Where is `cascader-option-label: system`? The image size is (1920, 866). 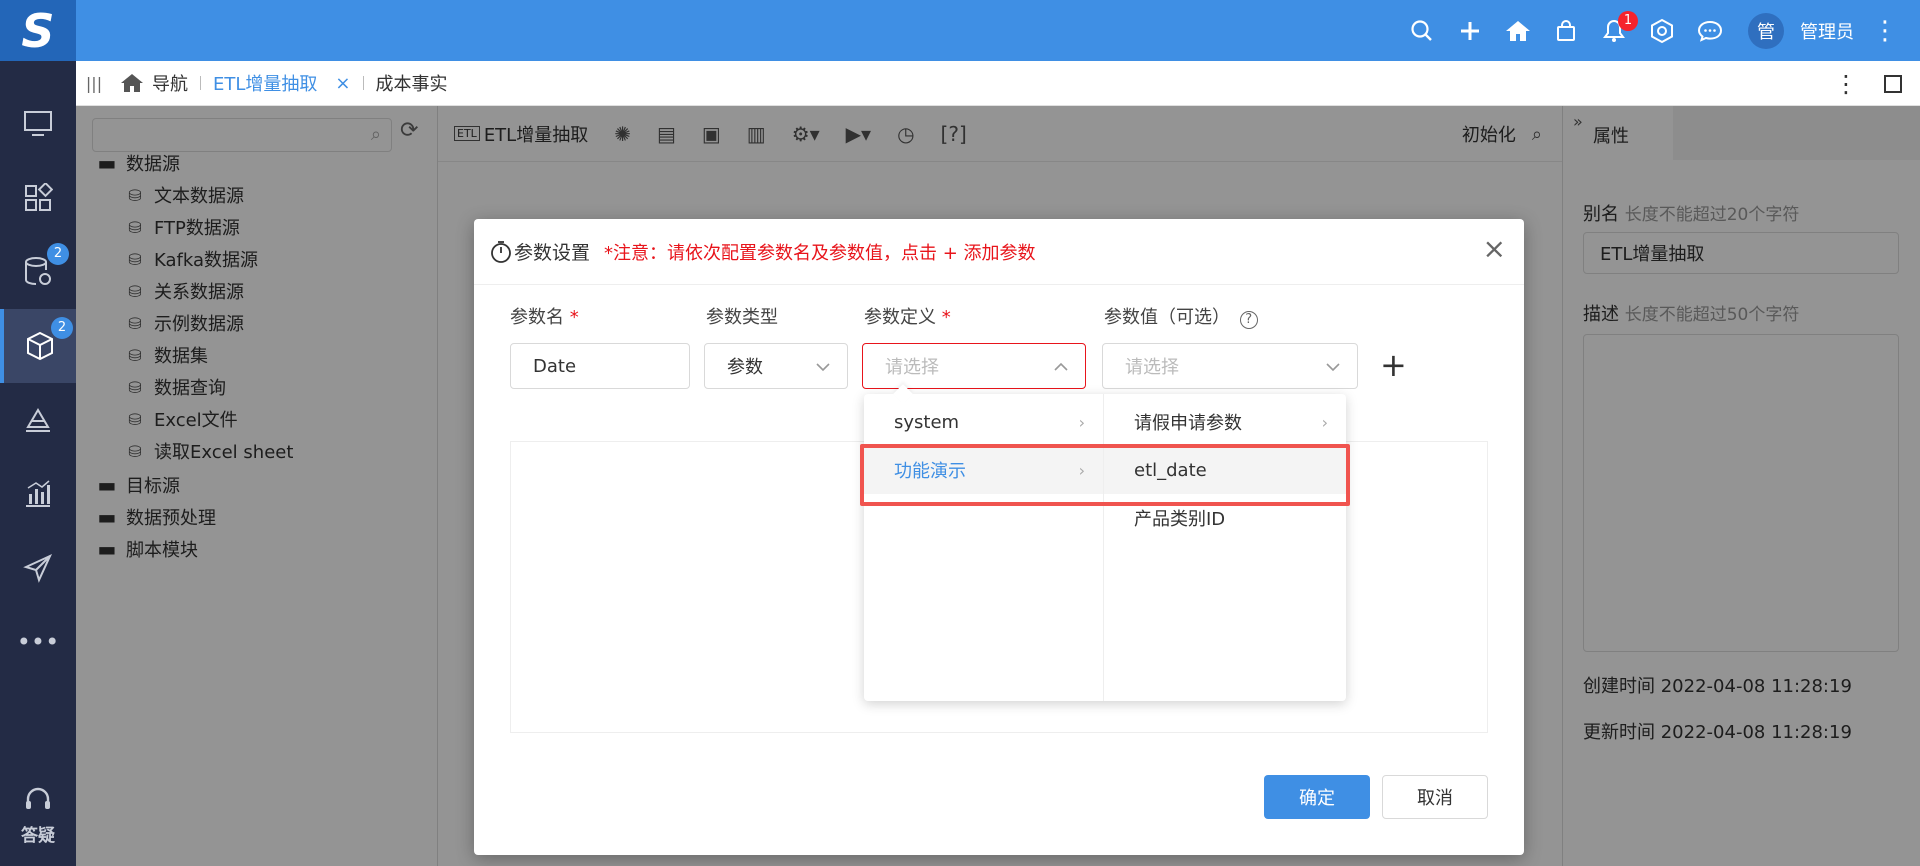
cascader-option-label: system is located at coordinates (927, 422).